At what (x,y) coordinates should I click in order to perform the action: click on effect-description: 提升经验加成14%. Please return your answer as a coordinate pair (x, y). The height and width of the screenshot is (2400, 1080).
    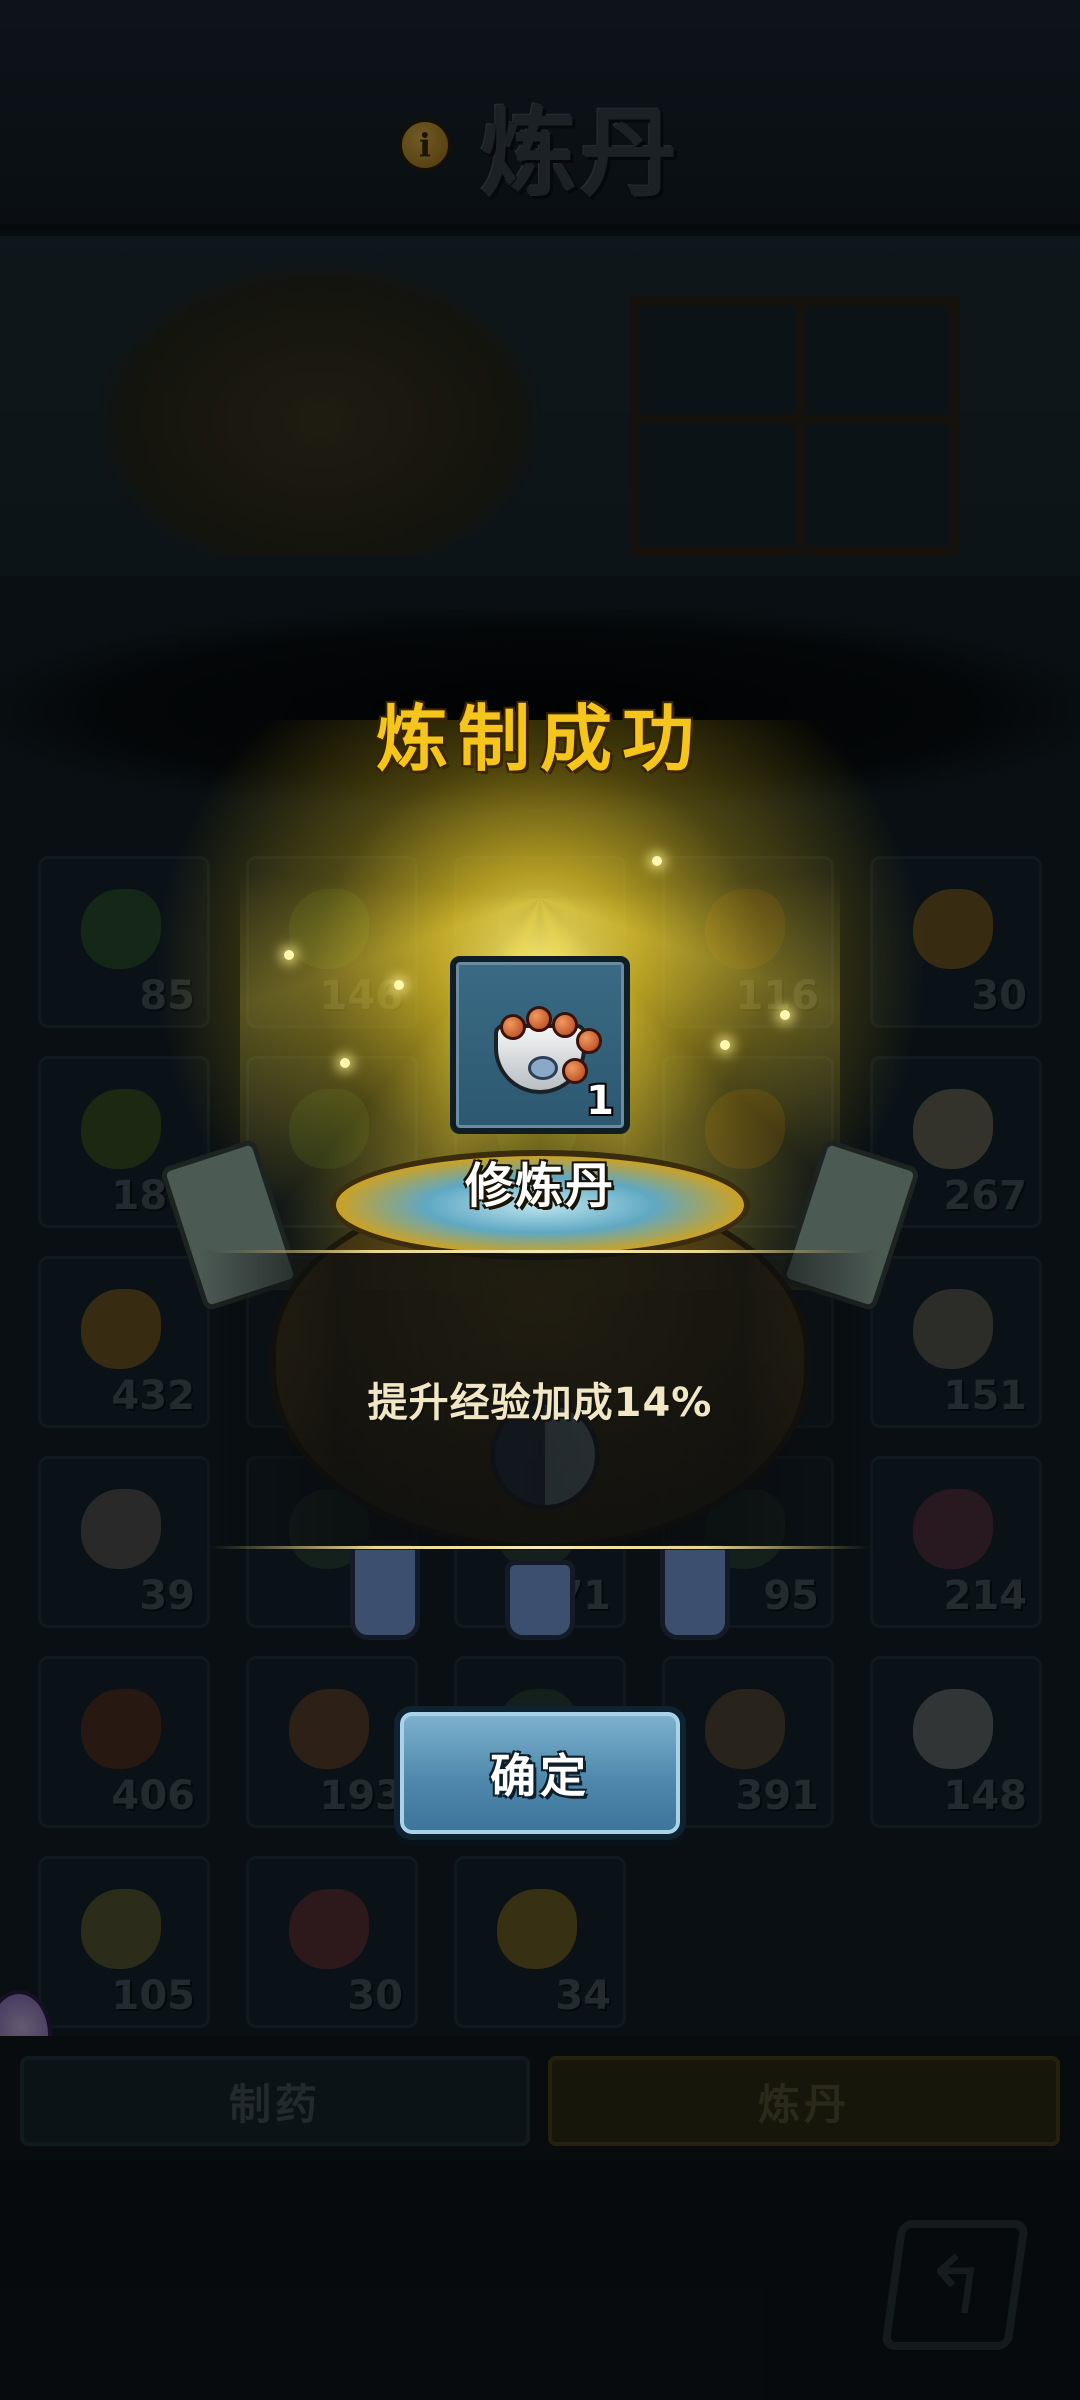
    Looking at the image, I should click on (540, 1403).